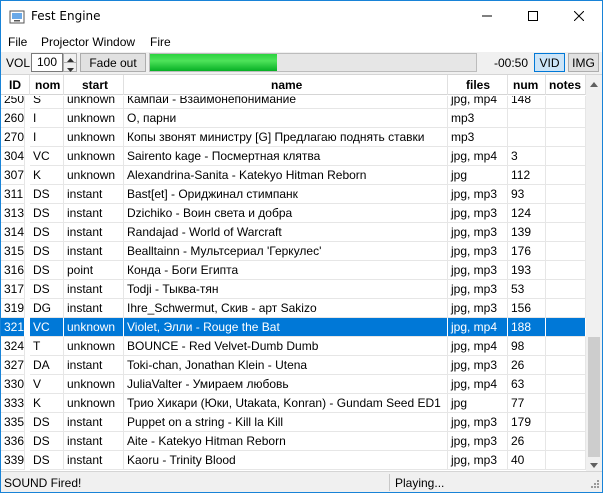 This screenshot has height=493, width=603. What do you see at coordinates (527, 346) in the screenshot?
I see `cell-num: 98` at bounding box center [527, 346].